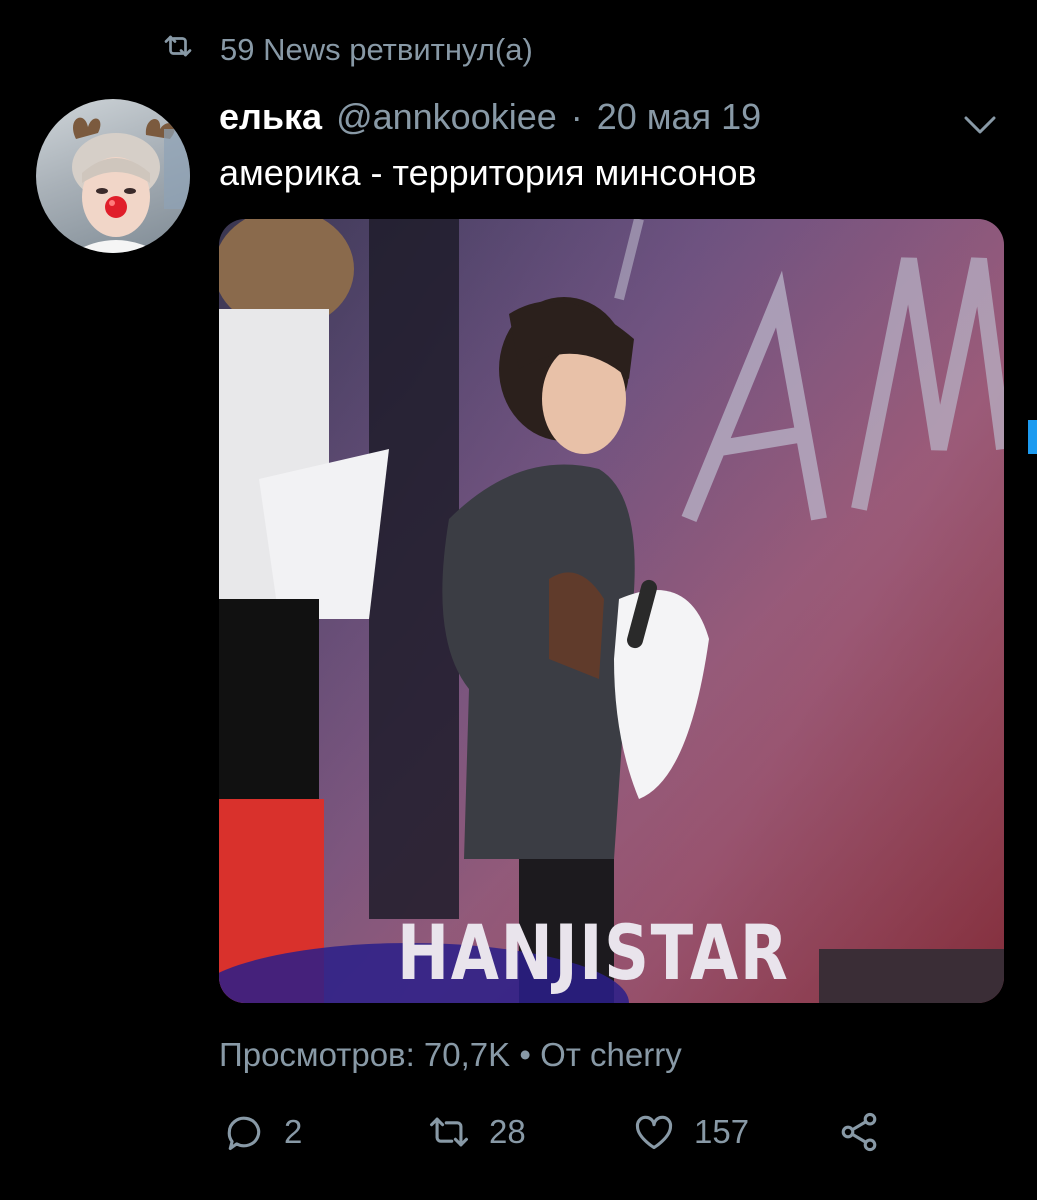  I want to click on retweet-count: 28, so click(507, 1131).